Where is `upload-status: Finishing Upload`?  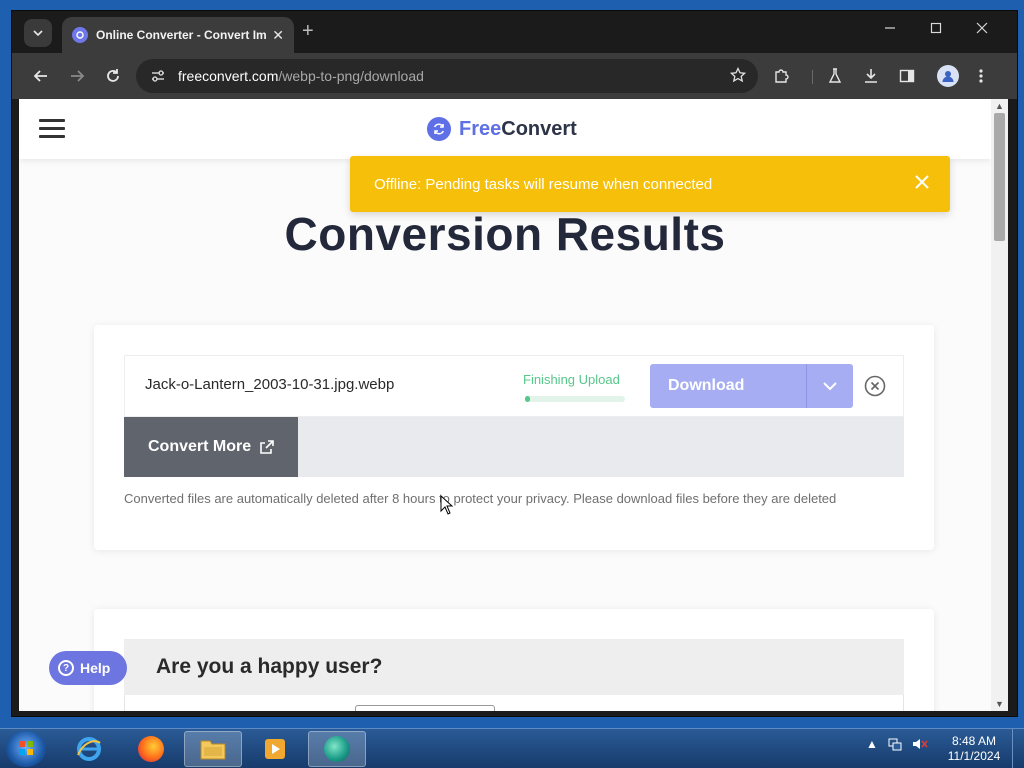
upload-status: Finishing Upload is located at coordinates (571, 379).